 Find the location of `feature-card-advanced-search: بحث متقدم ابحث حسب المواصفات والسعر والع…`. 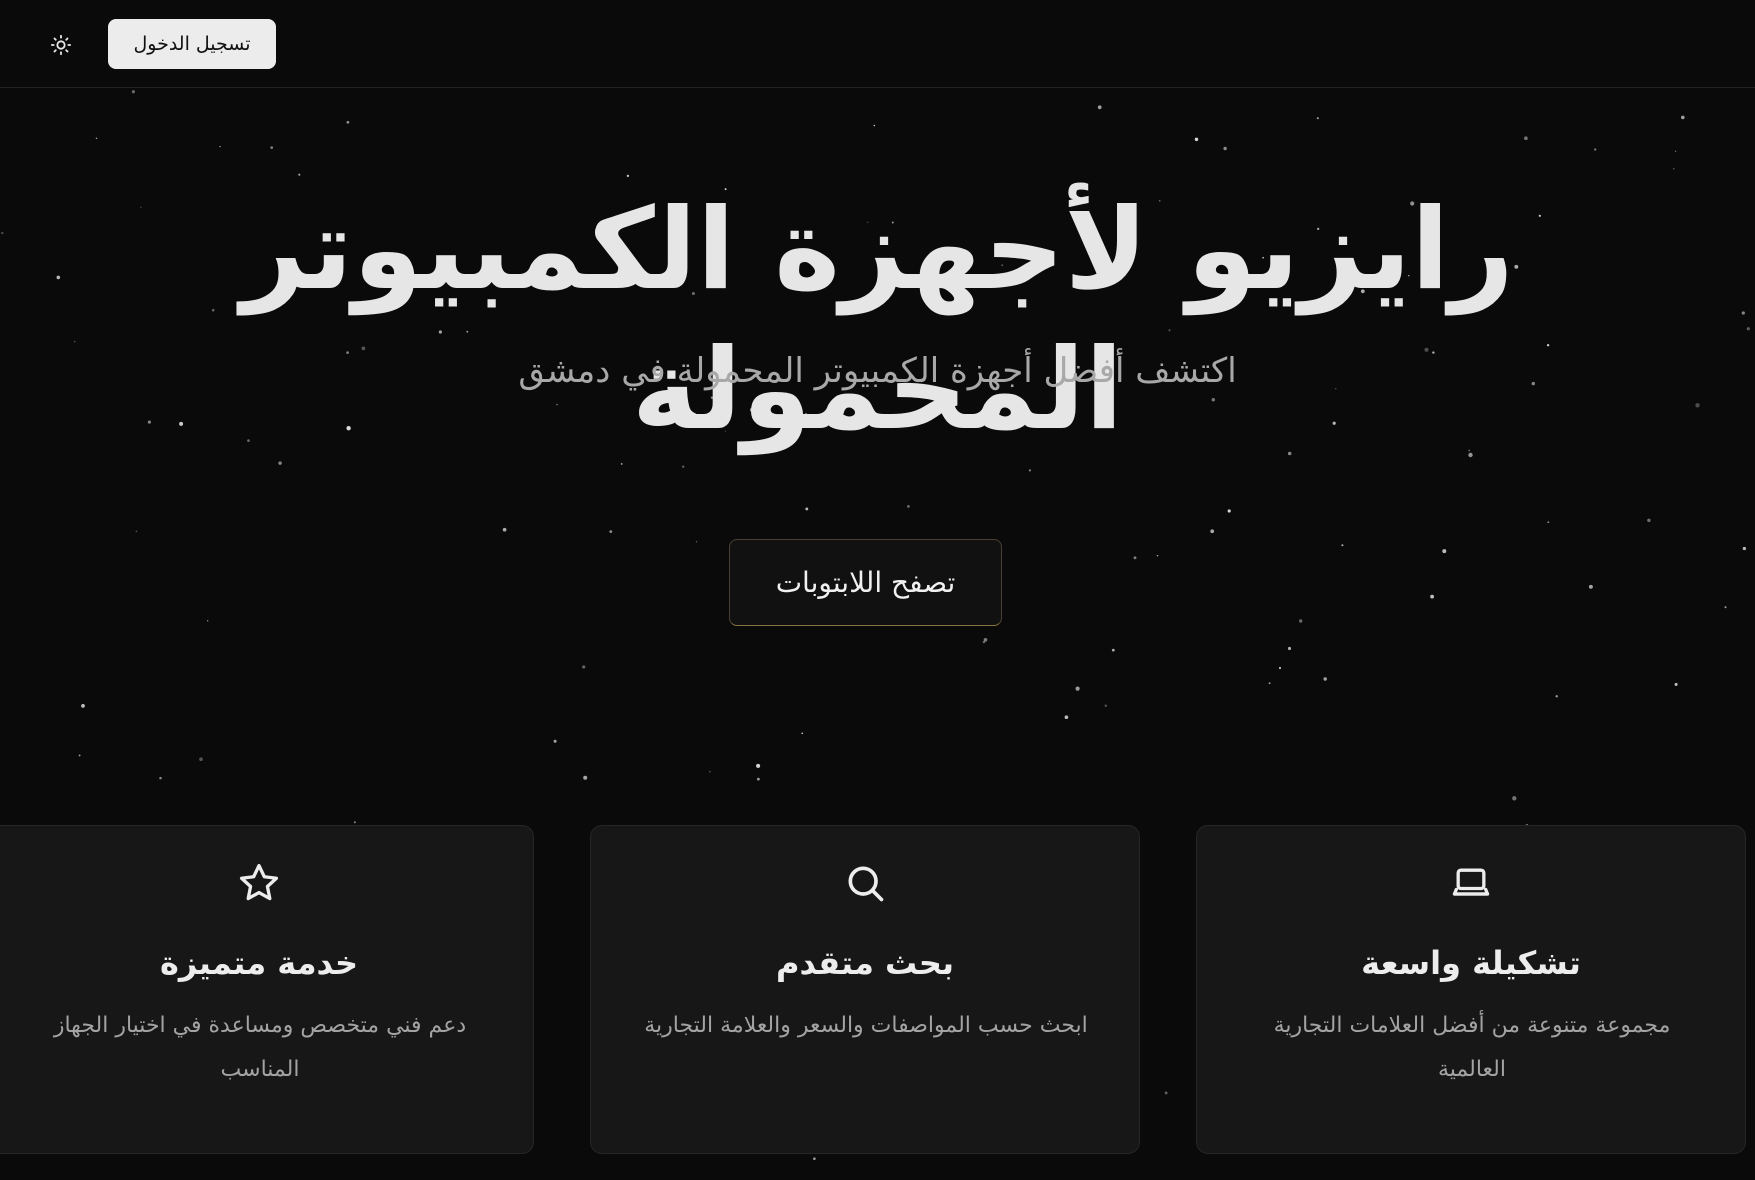

feature-card-advanced-search: بحث متقدم ابحث حسب المواصفات والسعر والع… is located at coordinates (865, 989).